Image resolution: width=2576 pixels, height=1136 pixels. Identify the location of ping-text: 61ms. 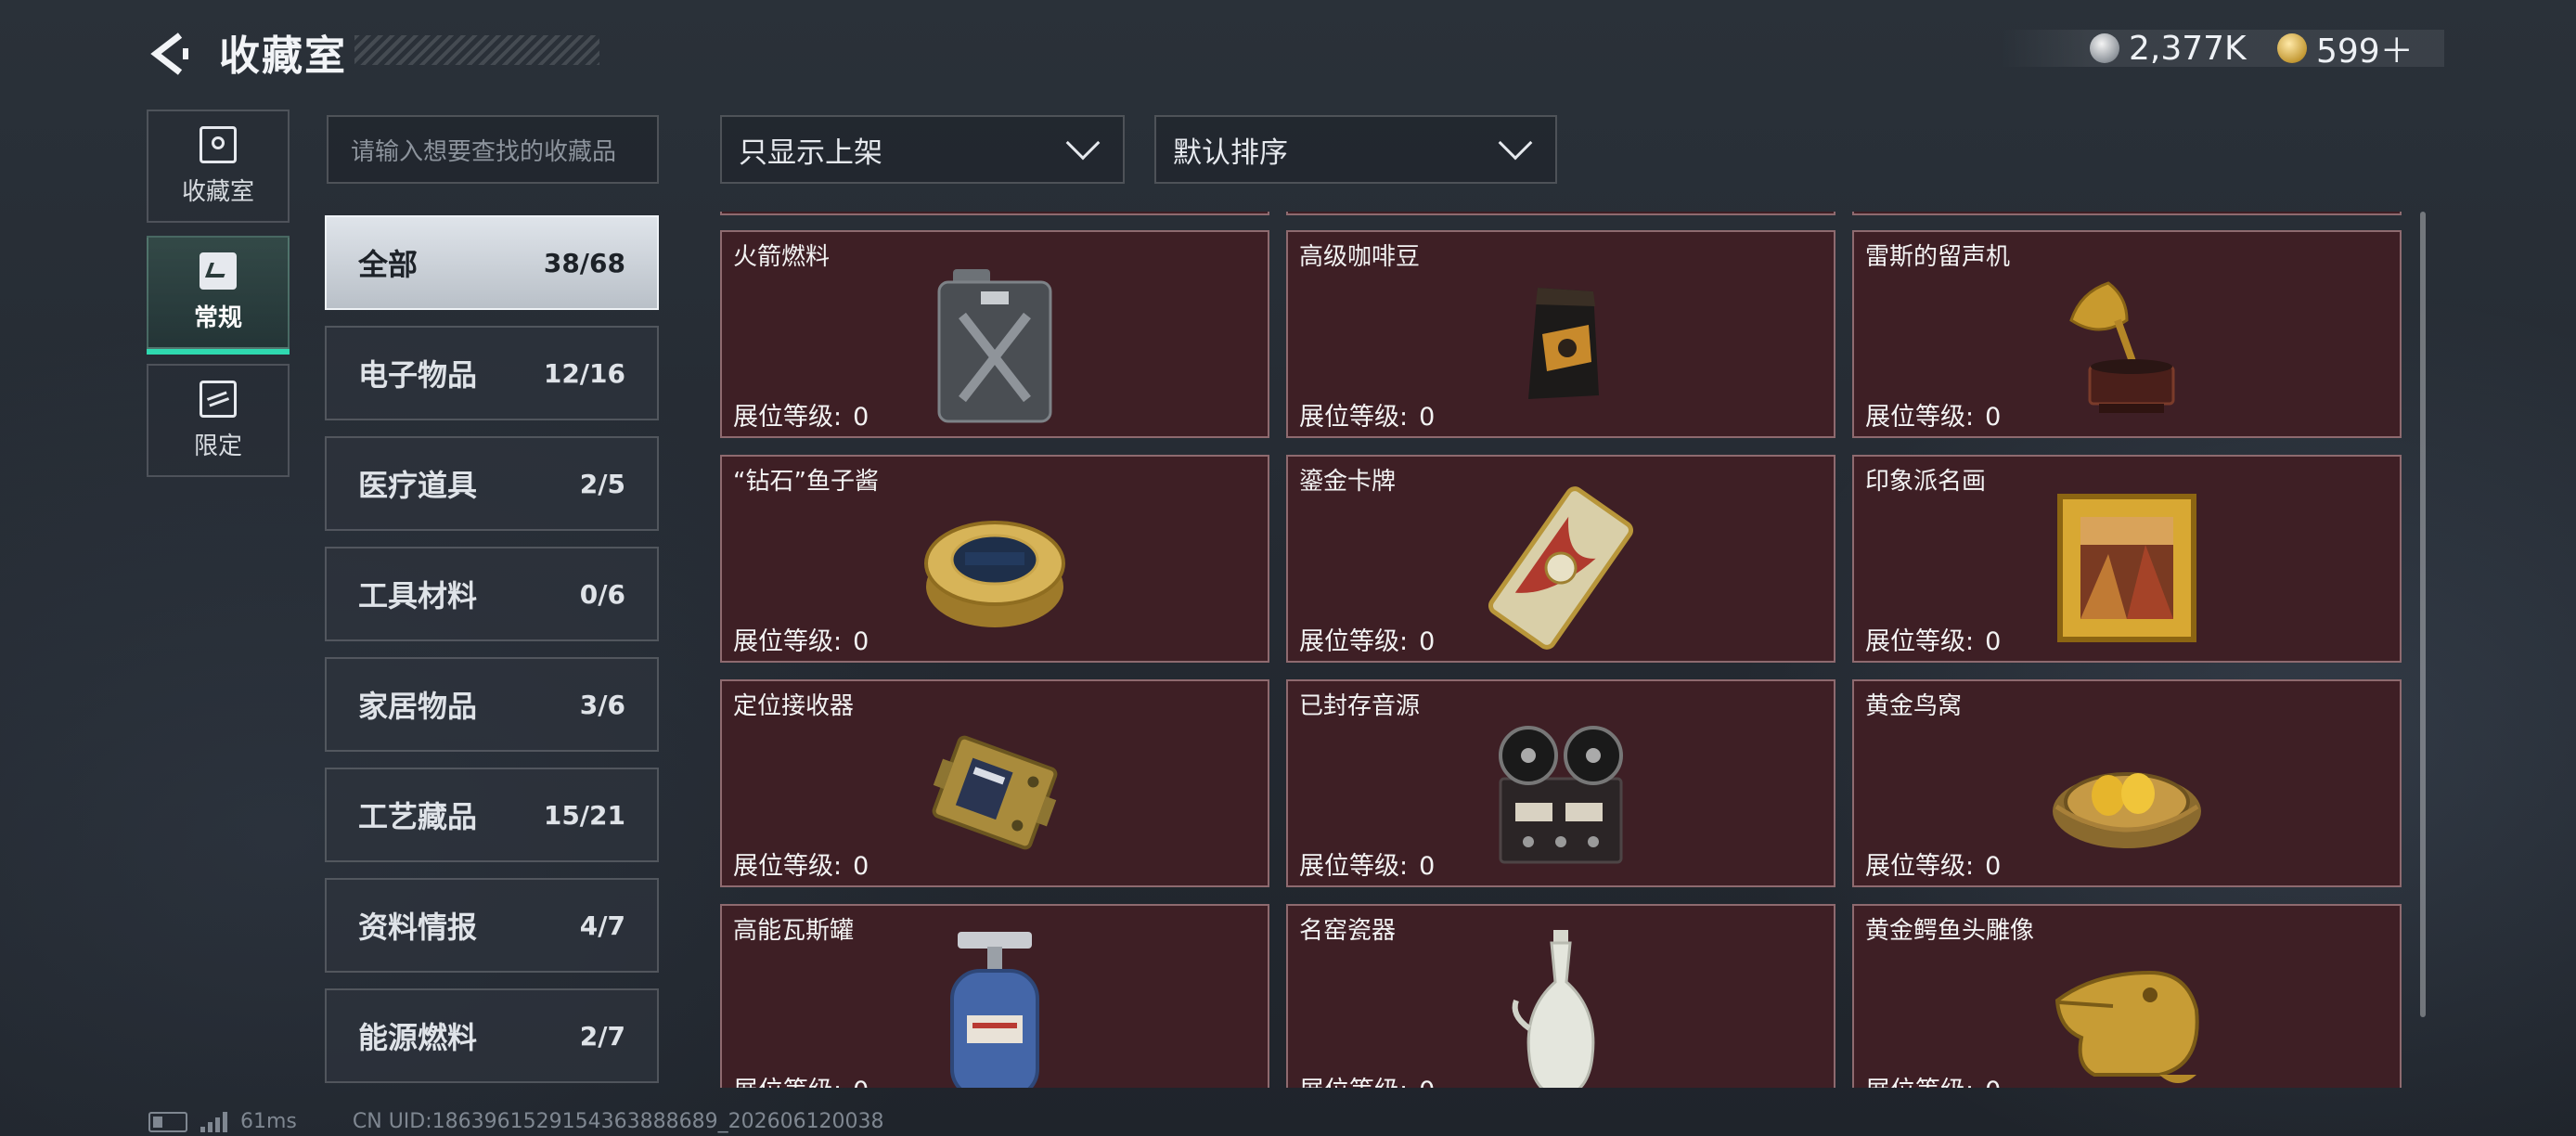
(269, 1121).